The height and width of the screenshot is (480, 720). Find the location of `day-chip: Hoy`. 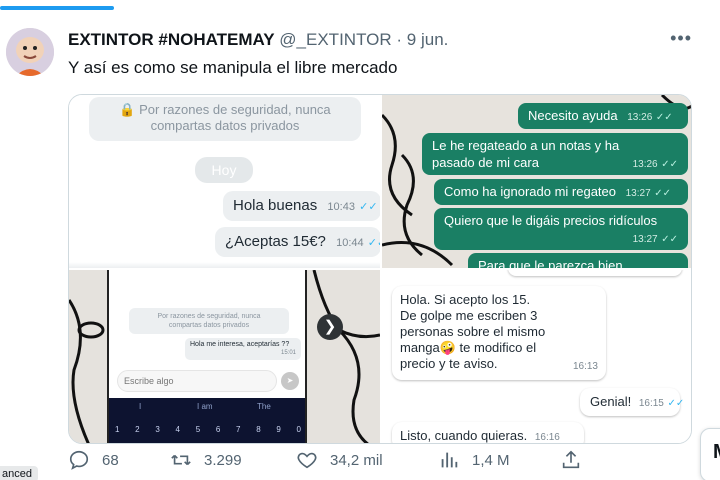

day-chip: Hoy is located at coordinates (224, 170).